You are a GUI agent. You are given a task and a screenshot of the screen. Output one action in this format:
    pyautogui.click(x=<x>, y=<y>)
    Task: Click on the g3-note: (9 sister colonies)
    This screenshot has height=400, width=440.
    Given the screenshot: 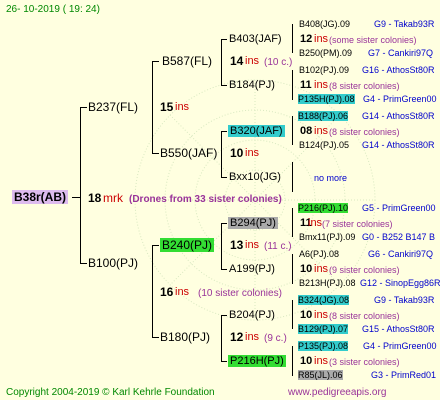 What is the action you would take?
    pyautogui.click(x=364, y=270)
    